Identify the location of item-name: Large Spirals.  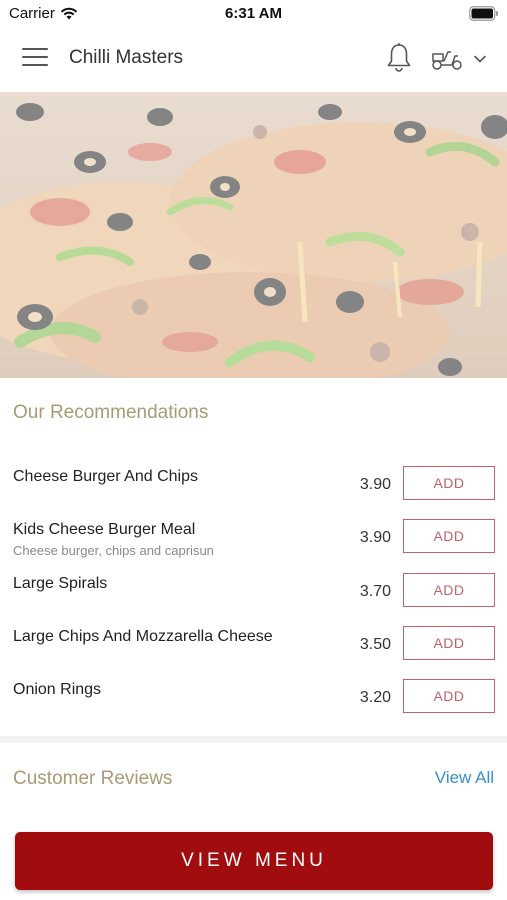
(60, 583).